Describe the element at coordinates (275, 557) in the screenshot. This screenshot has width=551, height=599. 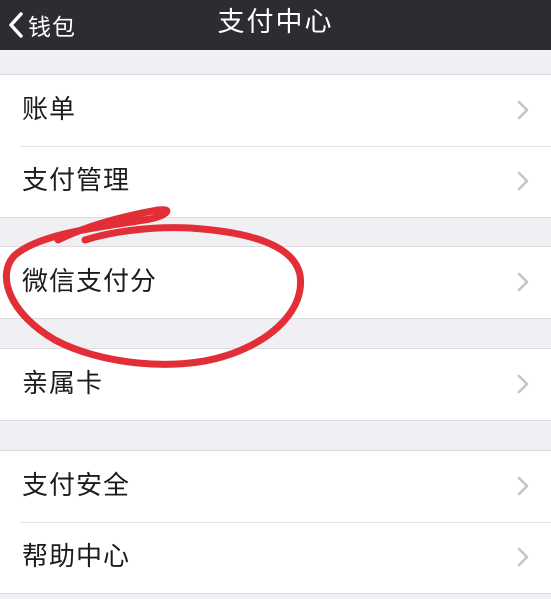
I see `list-item-help-center: 帮助中心` at that location.